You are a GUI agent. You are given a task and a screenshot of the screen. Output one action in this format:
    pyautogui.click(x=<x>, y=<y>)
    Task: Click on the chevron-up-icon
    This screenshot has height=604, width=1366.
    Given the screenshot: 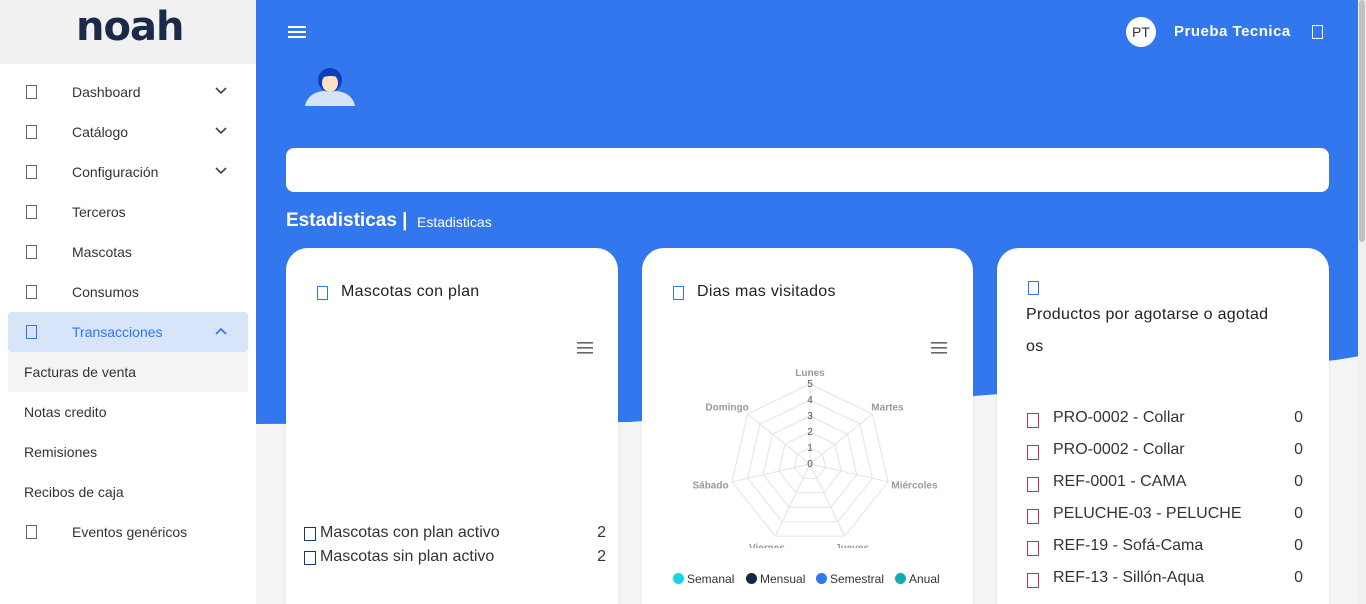 What is the action you would take?
    pyautogui.click(x=221, y=331)
    